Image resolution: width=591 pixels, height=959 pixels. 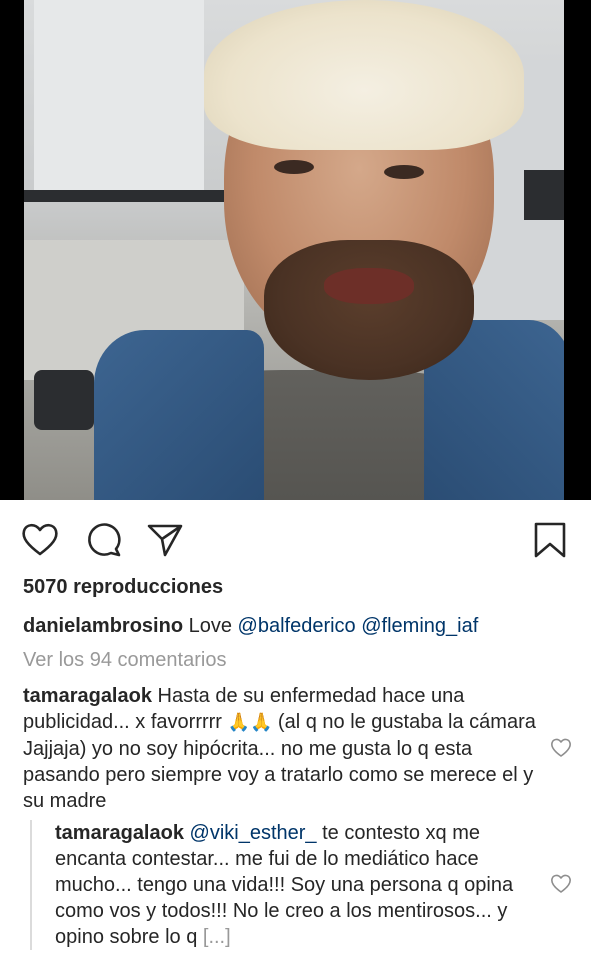 I want to click on comment-like-heart-icon, so click(x=561, y=748).